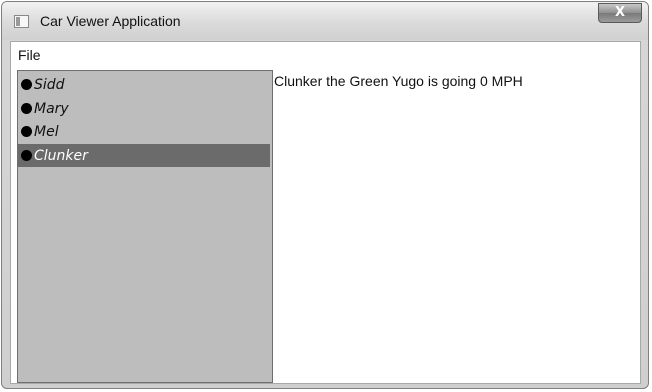 The width and height of the screenshot is (652, 392). Describe the element at coordinates (29, 55) in the screenshot. I see `menu-item-file: File` at that location.